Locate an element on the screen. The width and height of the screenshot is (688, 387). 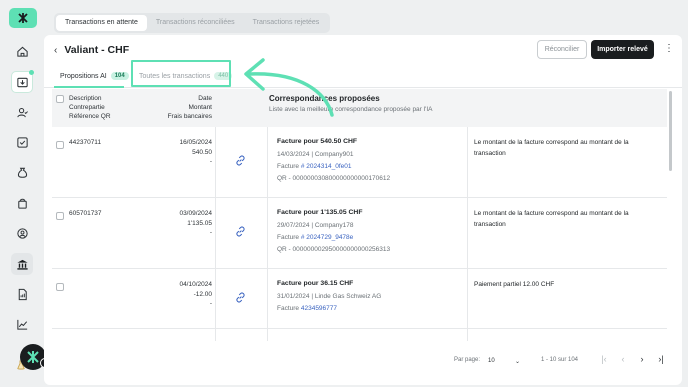
active-tab-indicator is located at coordinates (89, 87).